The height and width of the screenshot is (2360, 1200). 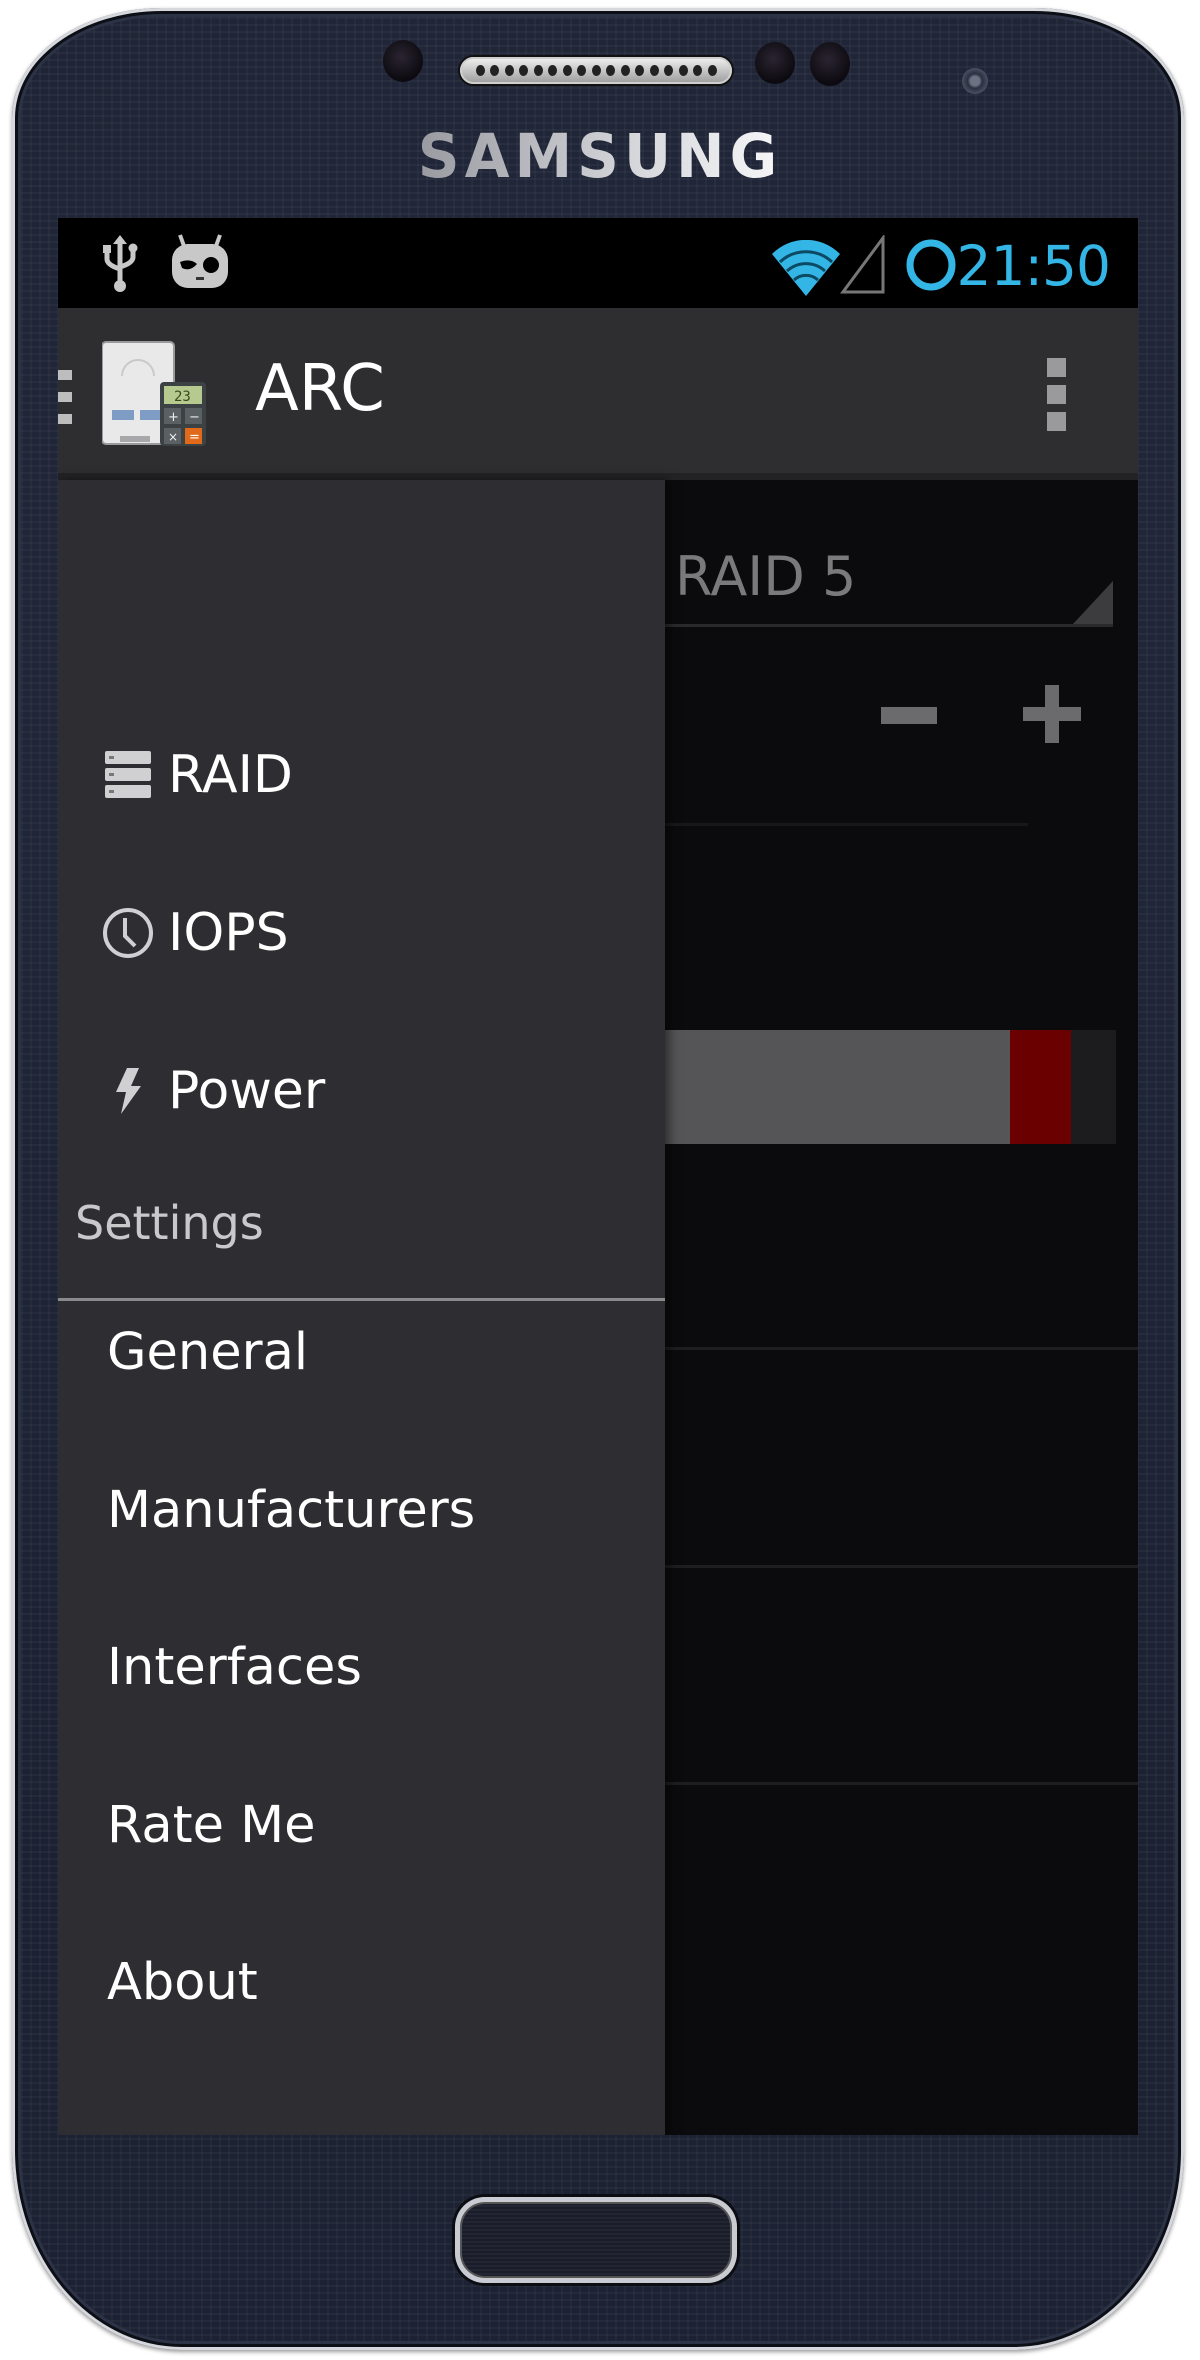 What do you see at coordinates (403, 61) in the screenshot?
I see `proximity-sensor` at bounding box center [403, 61].